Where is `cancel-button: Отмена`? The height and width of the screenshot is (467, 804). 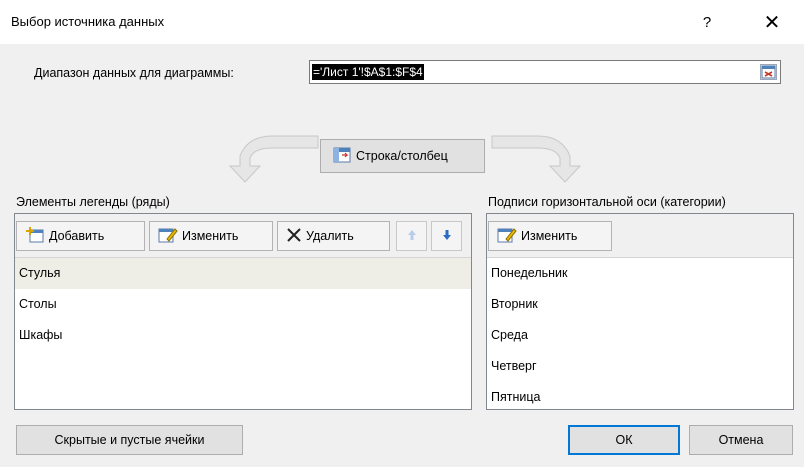 cancel-button: Отмена is located at coordinates (741, 440).